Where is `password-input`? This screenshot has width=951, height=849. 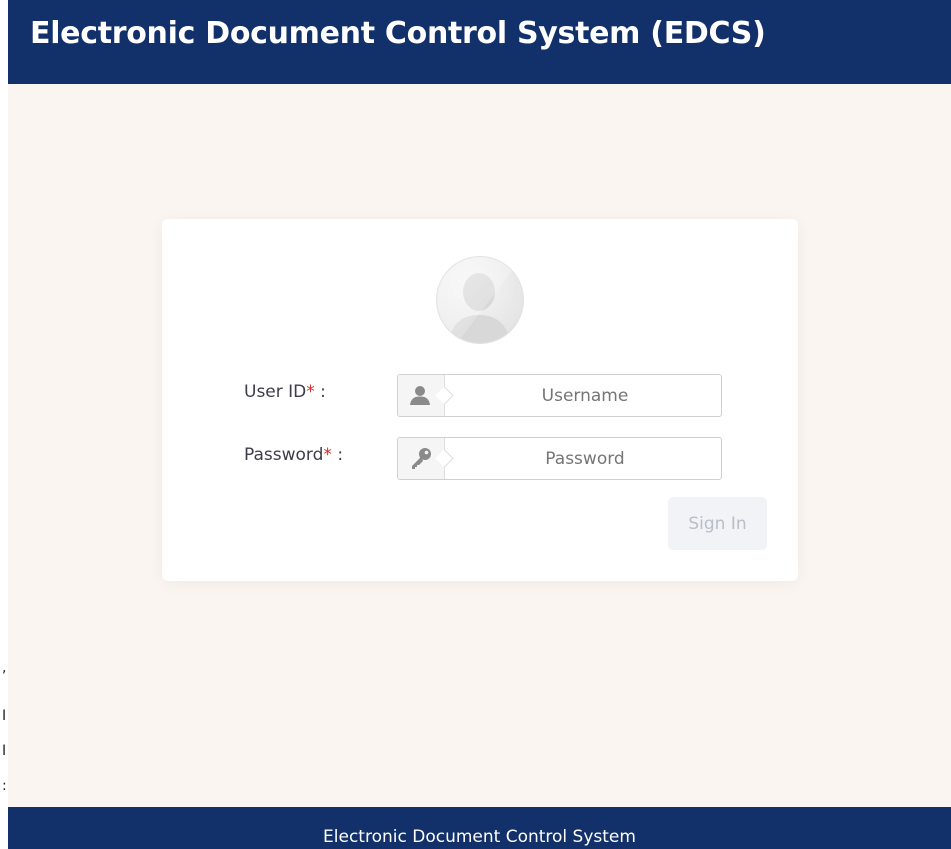
password-input is located at coordinates (585, 459).